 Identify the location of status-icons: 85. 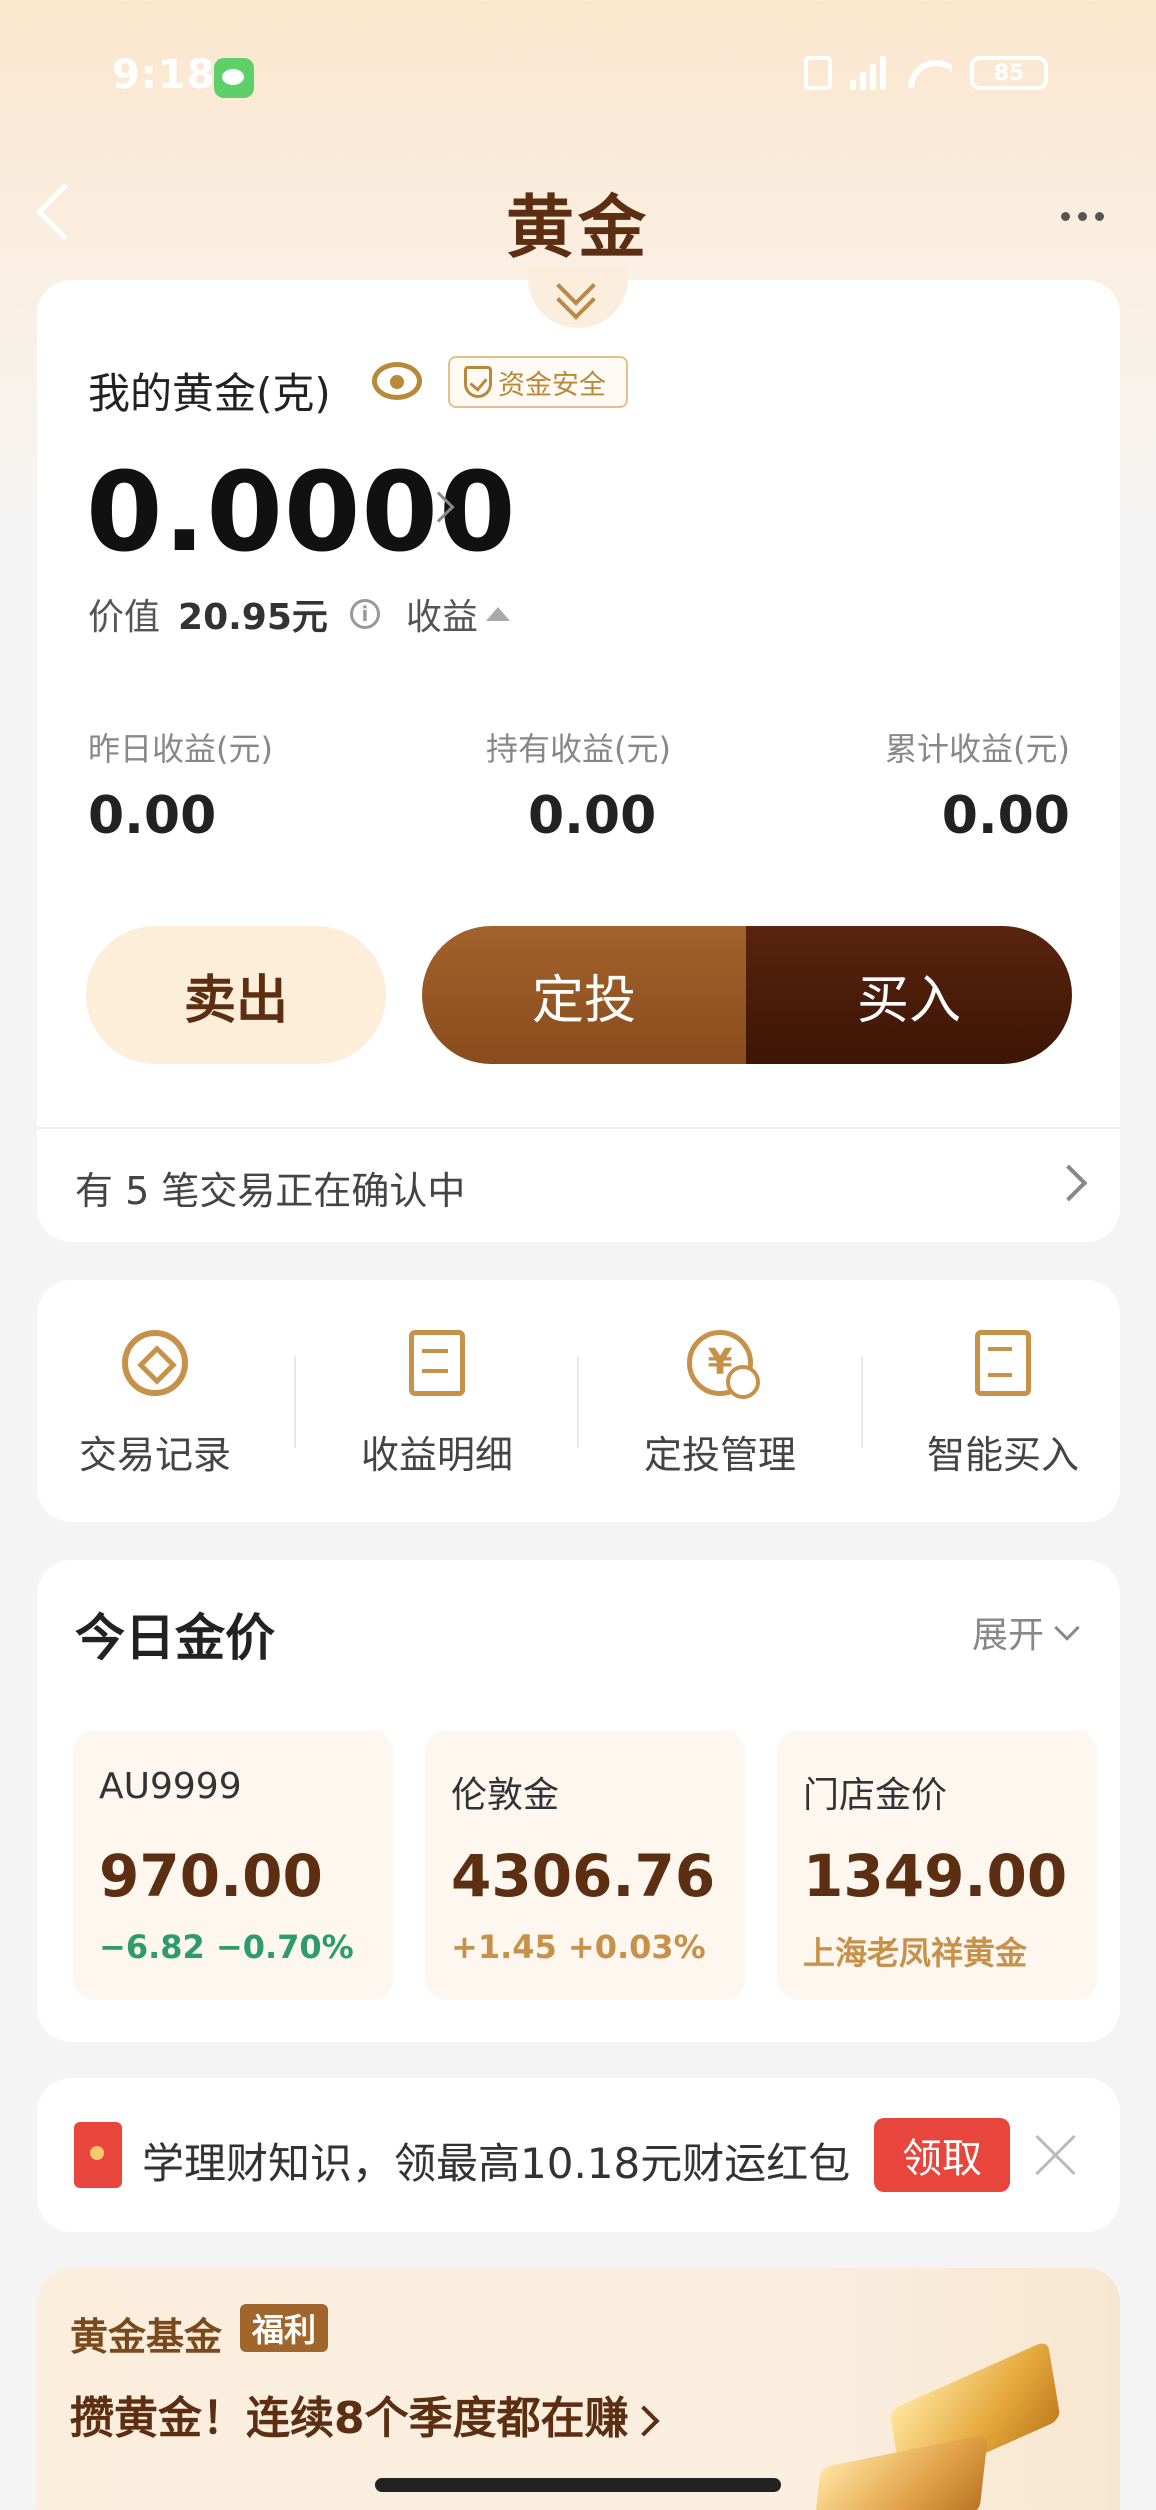
(926, 73).